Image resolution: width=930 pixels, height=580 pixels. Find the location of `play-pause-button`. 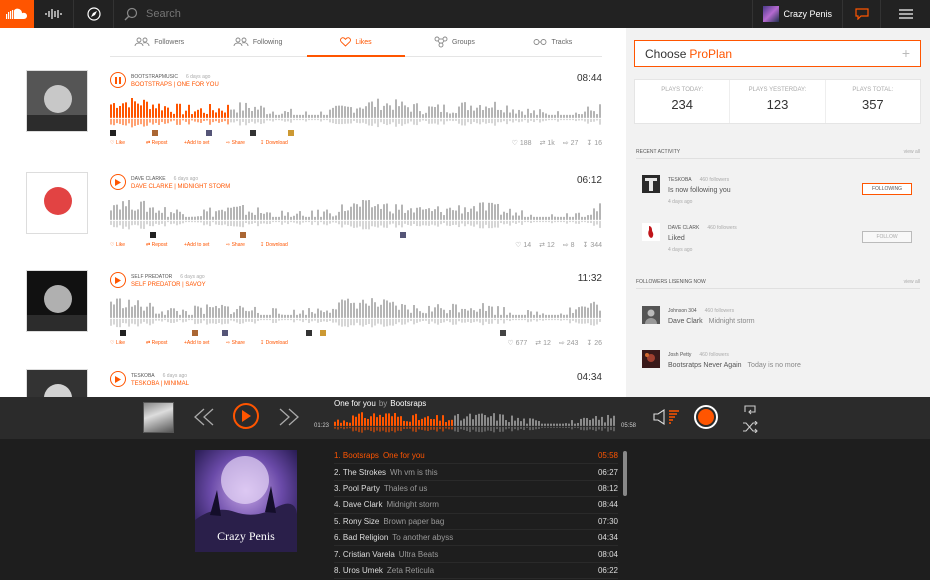

play-pause-button is located at coordinates (246, 416).